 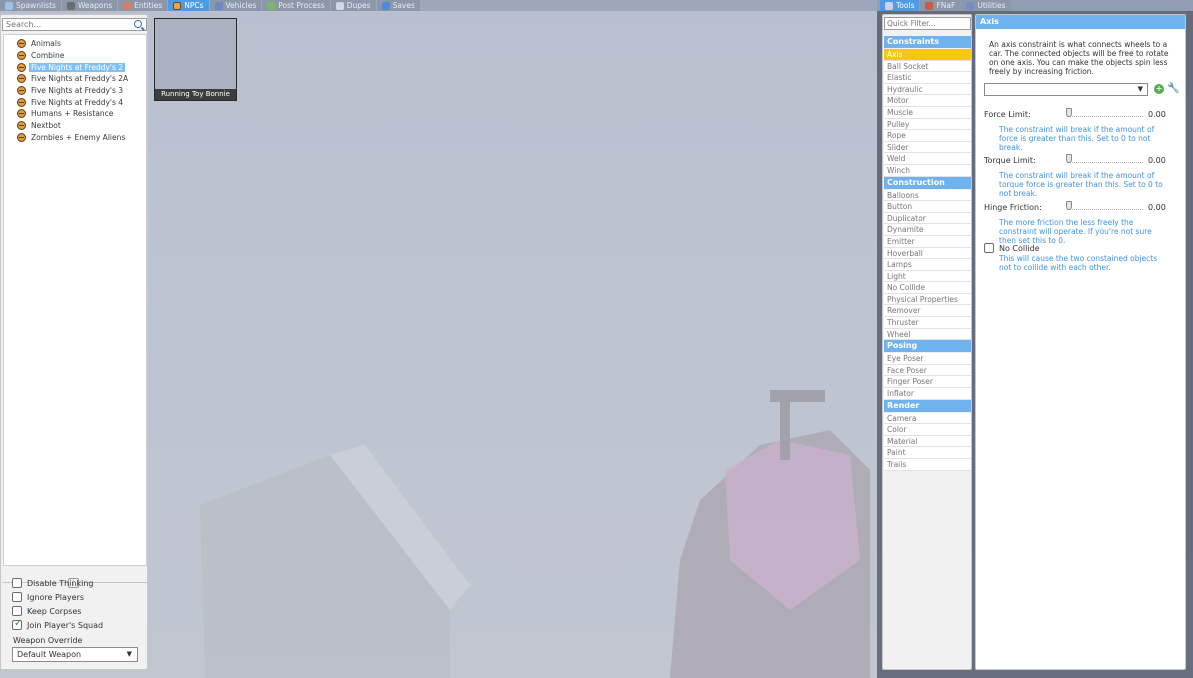 I want to click on join-squad-checkbox, so click(x=17, y=624).